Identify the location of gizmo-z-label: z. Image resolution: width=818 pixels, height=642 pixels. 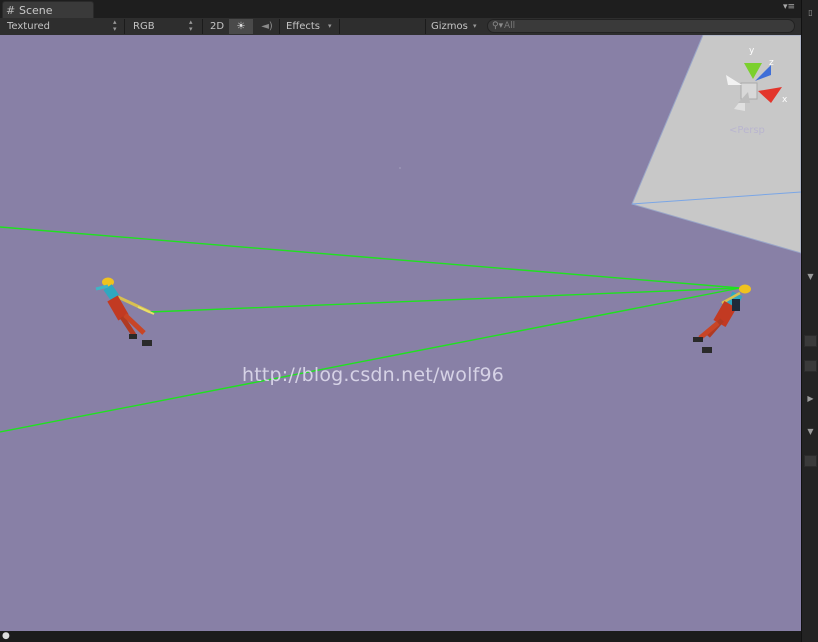
(771, 63).